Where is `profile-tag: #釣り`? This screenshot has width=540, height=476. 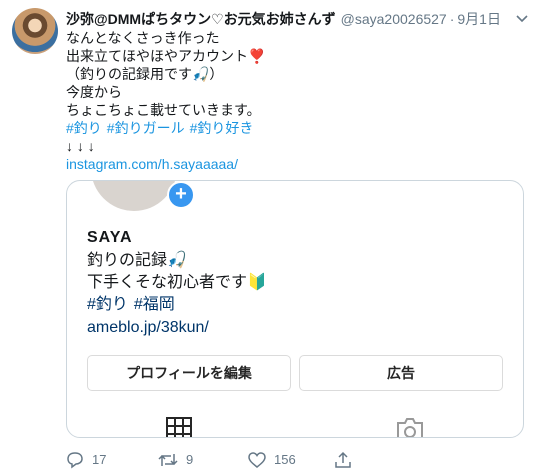 profile-tag: #釣り is located at coordinates (107, 304).